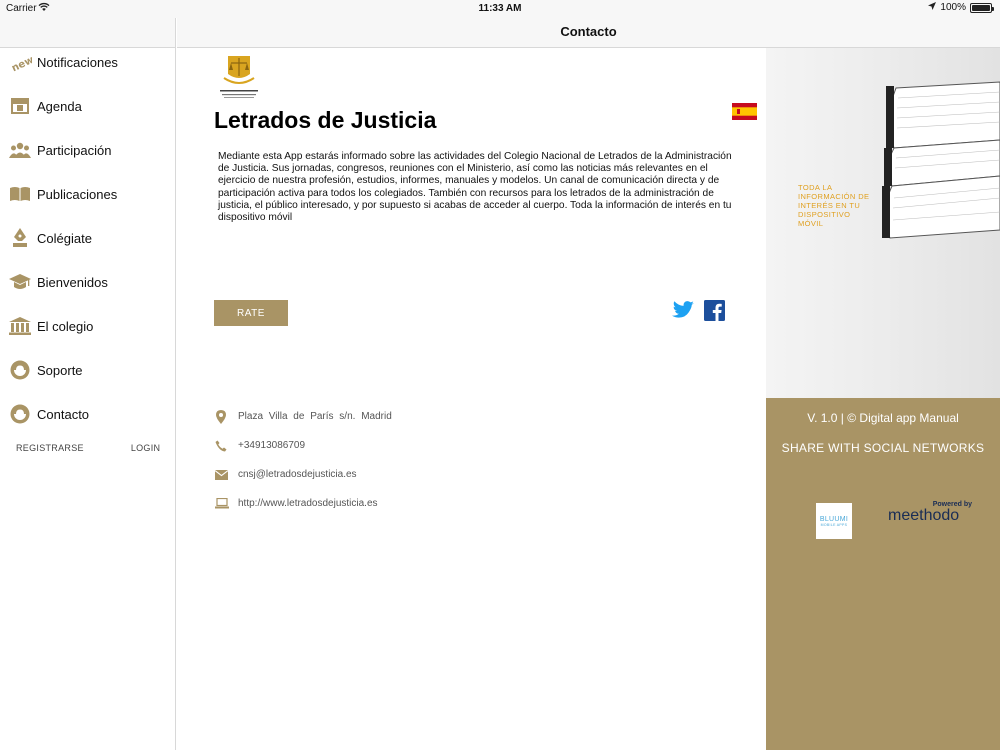 The width and height of the screenshot is (1000, 750). What do you see at coordinates (50, 448) in the screenshot?
I see `register-link: REGISTRARSE` at bounding box center [50, 448].